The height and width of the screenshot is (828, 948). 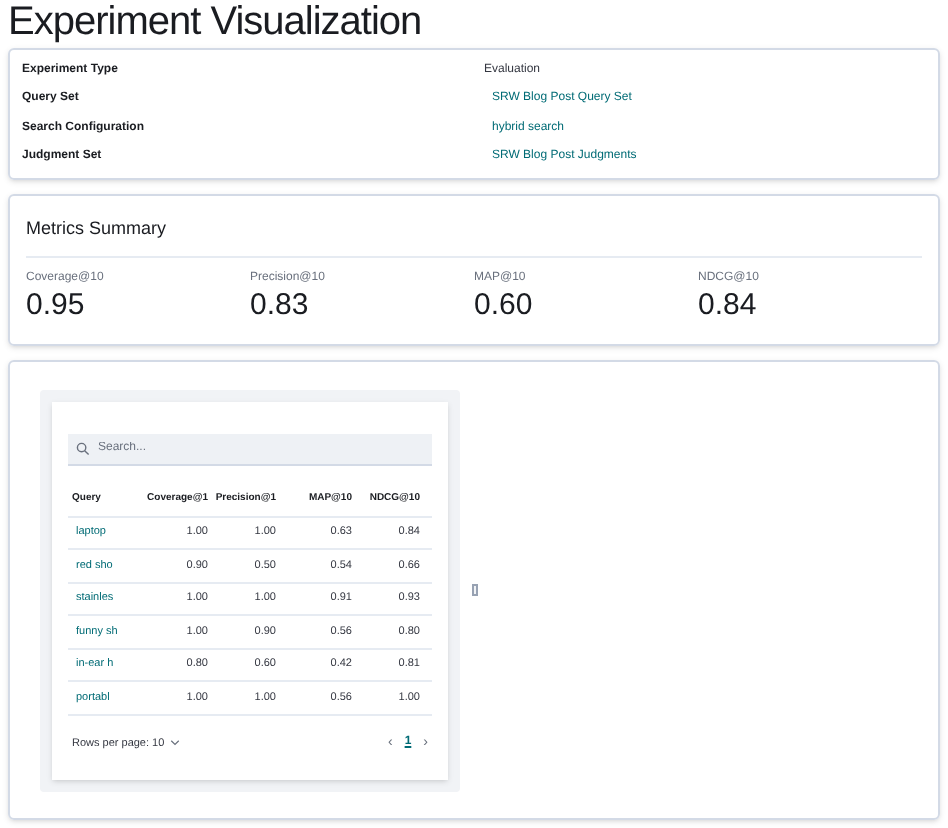 I want to click on page-title: Experiment Visualization, so click(x=216, y=22).